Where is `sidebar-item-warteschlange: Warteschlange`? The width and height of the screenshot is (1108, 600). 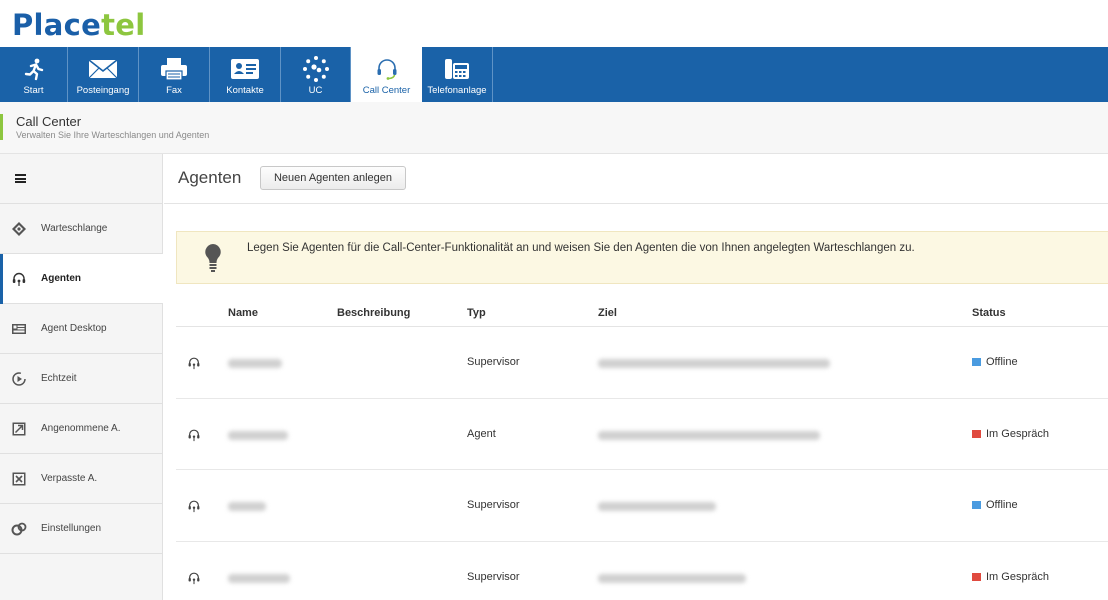 sidebar-item-warteschlange: Warteschlange is located at coordinates (81, 229).